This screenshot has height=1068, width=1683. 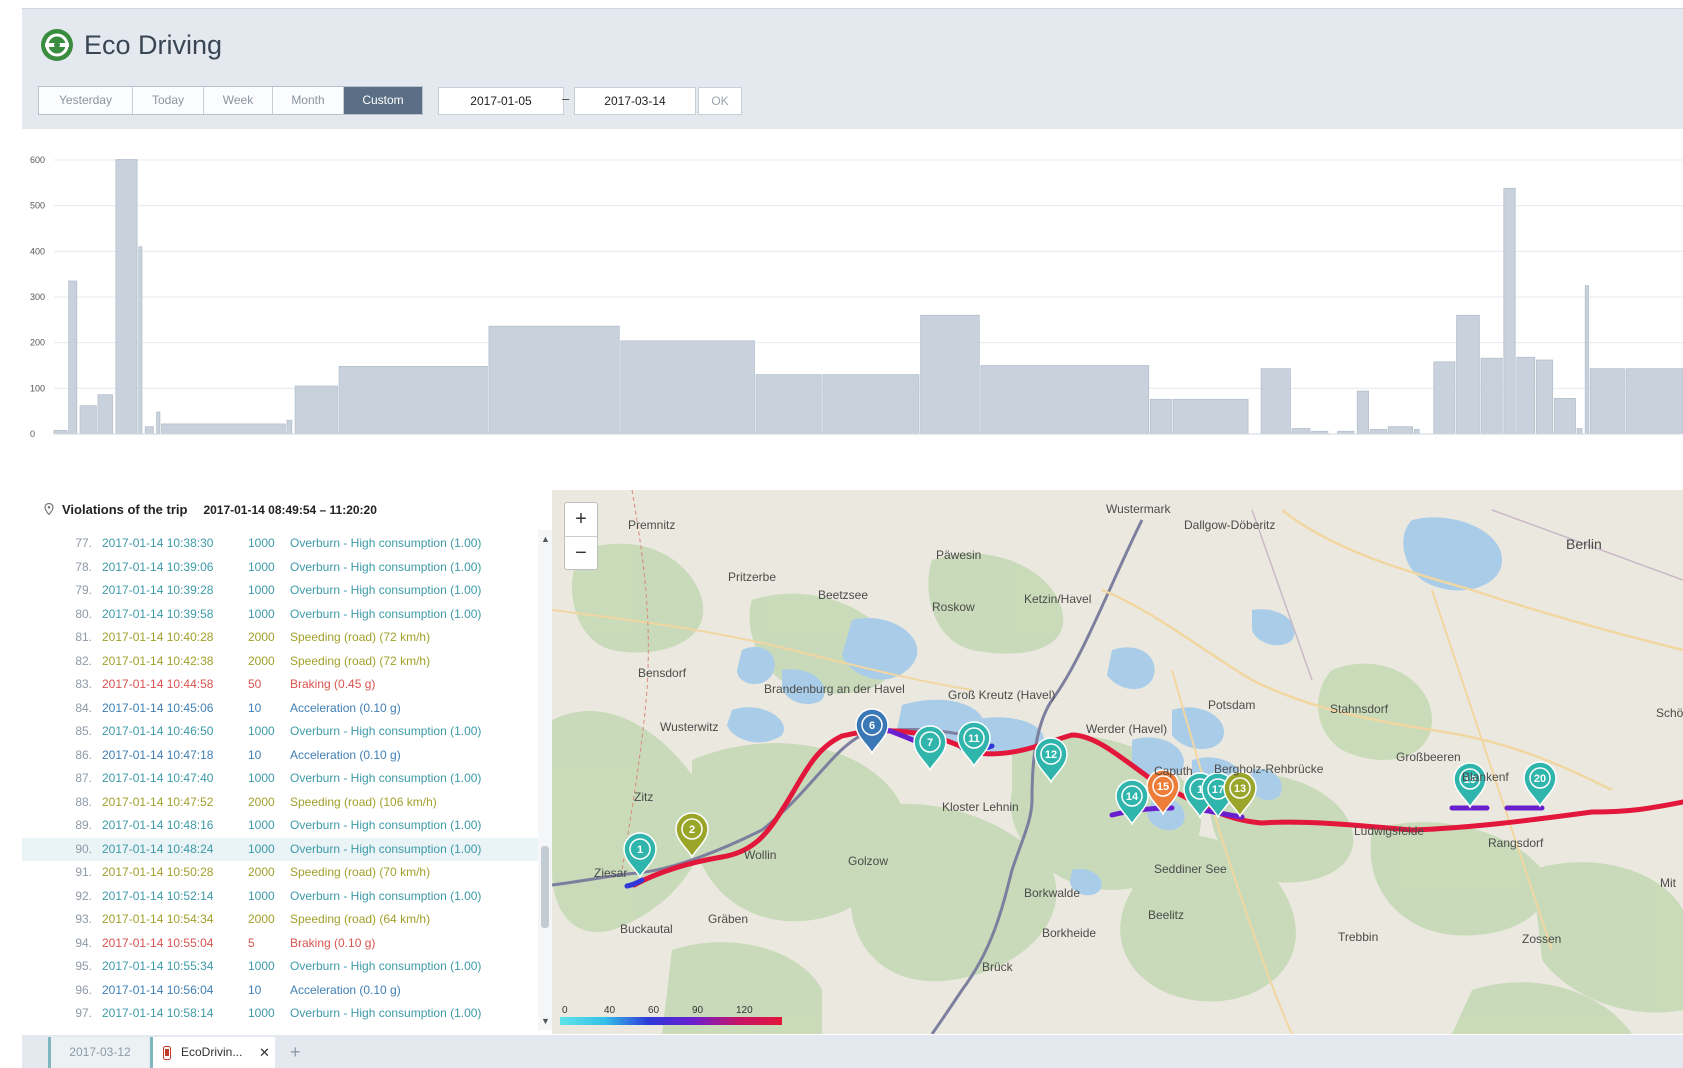 What do you see at coordinates (545, 780) in the screenshot?
I see `violations-scrollbar: ▲ ▼` at bounding box center [545, 780].